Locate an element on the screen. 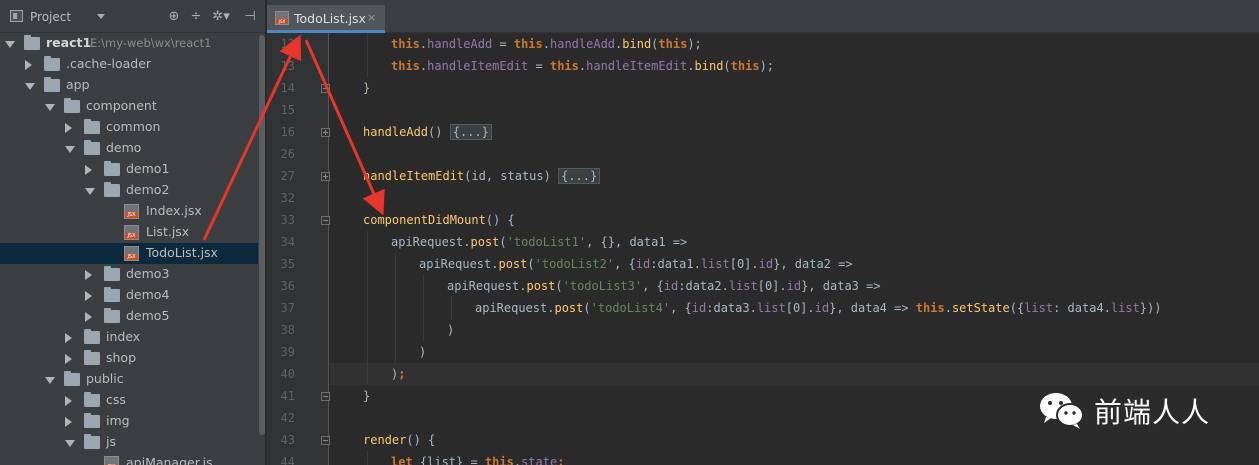 Image resolution: width=1259 pixels, height=465 pixels. line-number: 40 is located at coordinates (287, 374).